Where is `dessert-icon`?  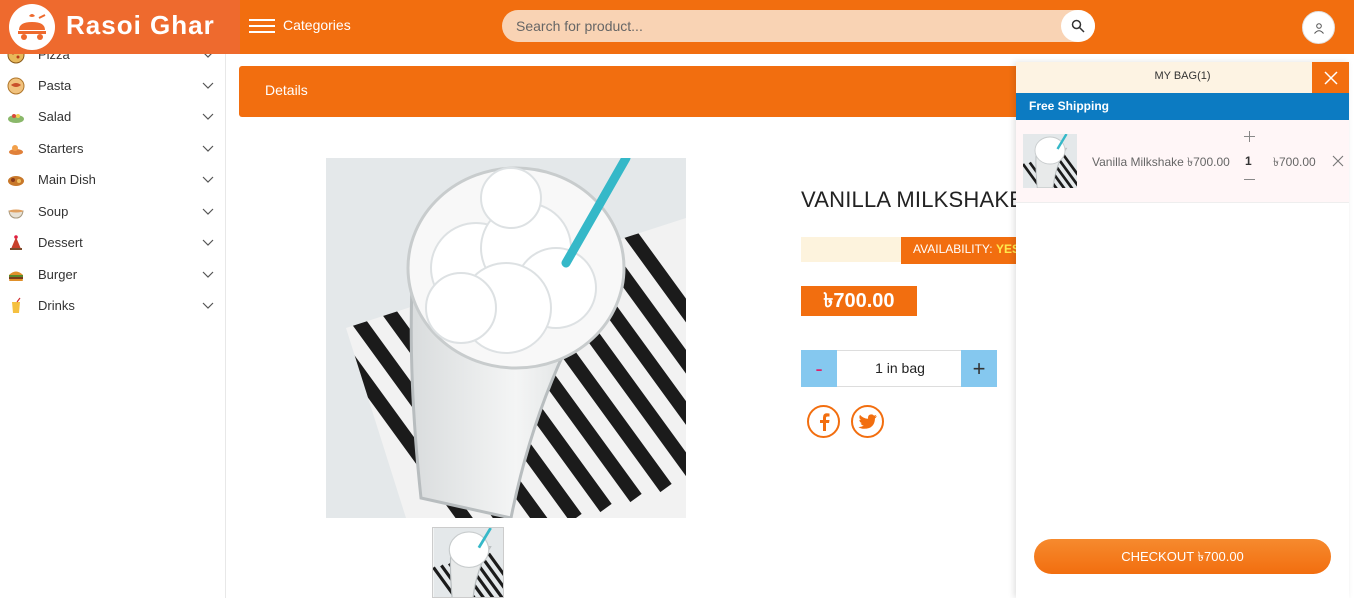
dessert-icon is located at coordinates (16, 242).